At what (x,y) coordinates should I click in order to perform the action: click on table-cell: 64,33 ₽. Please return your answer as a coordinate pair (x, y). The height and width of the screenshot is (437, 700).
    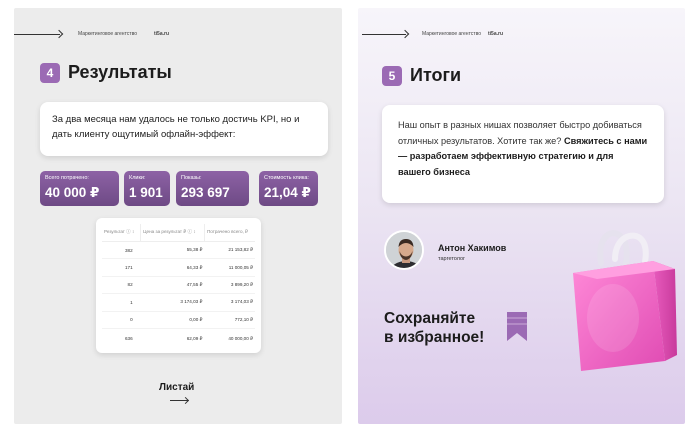
    Looking at the image, I should click on (172, 267).